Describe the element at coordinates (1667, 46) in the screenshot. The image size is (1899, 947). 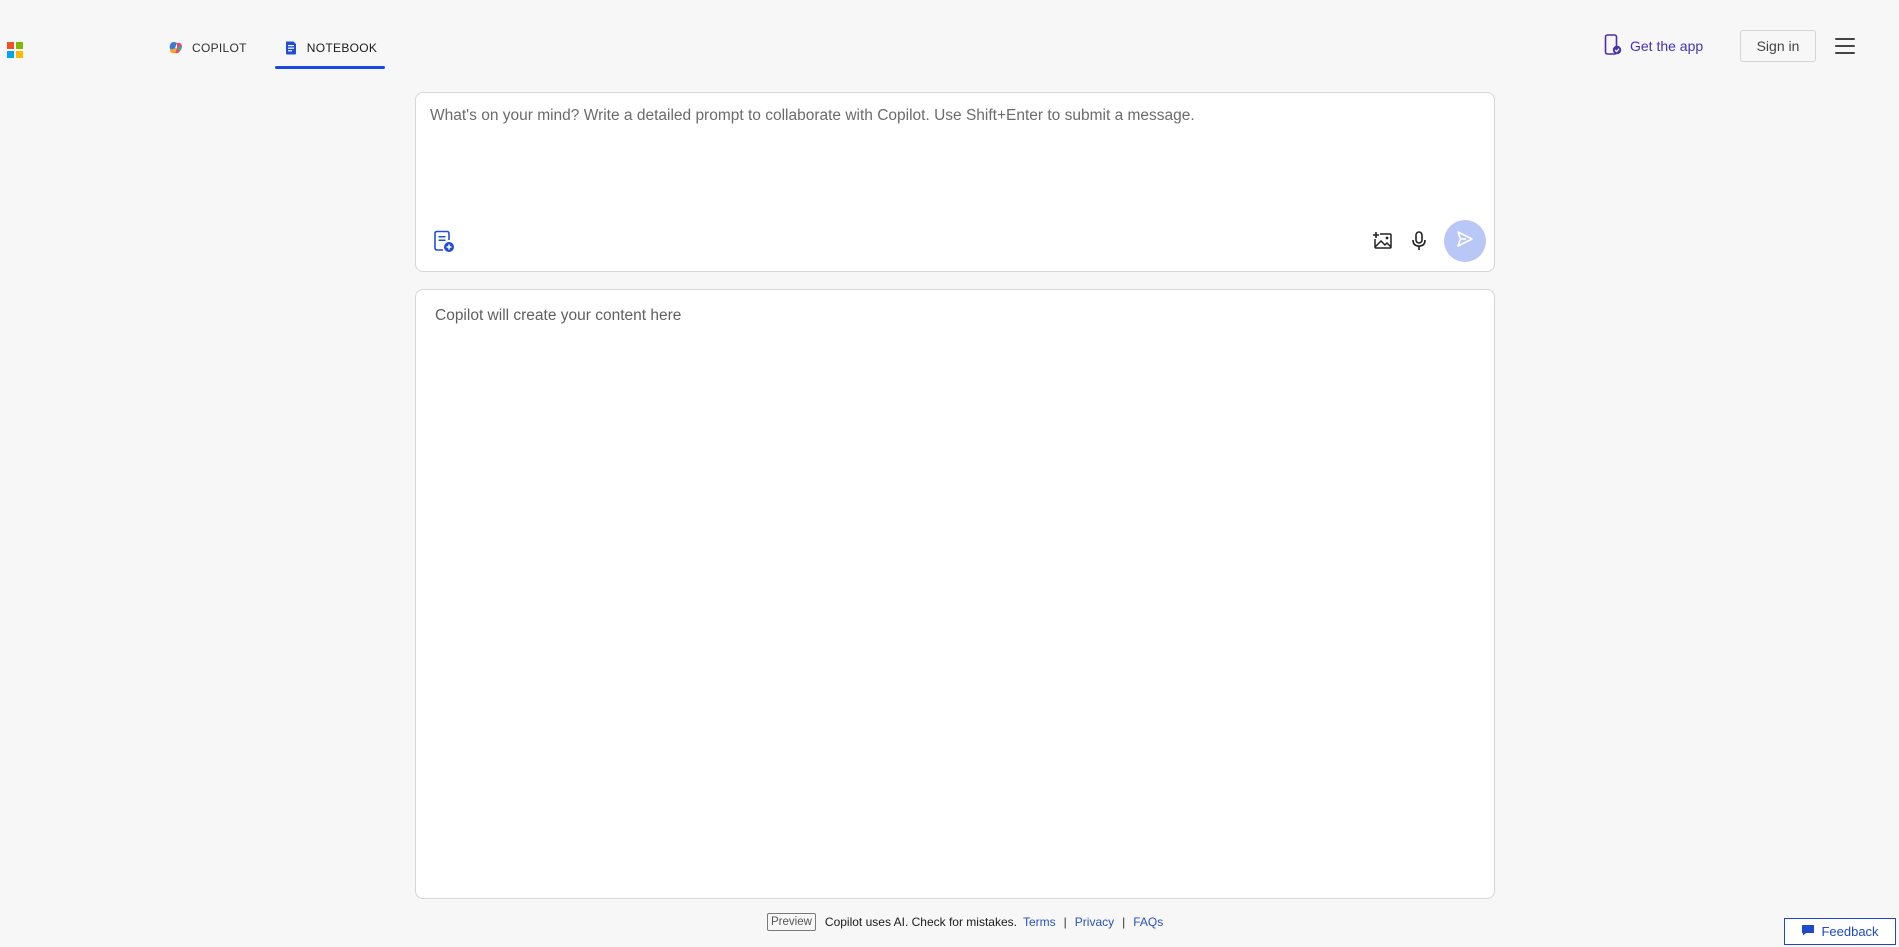
I see `get-the-app-label: Get the app` at that location.